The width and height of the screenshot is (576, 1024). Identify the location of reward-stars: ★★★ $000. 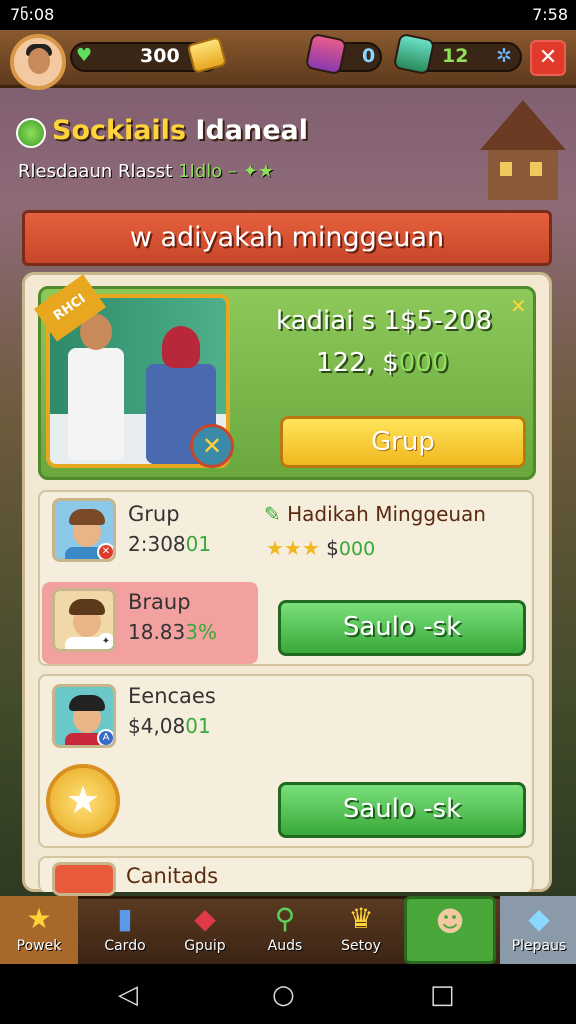
(320, 548).